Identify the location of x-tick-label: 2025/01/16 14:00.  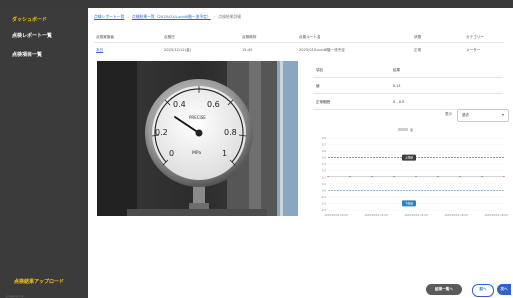
(416, 215).